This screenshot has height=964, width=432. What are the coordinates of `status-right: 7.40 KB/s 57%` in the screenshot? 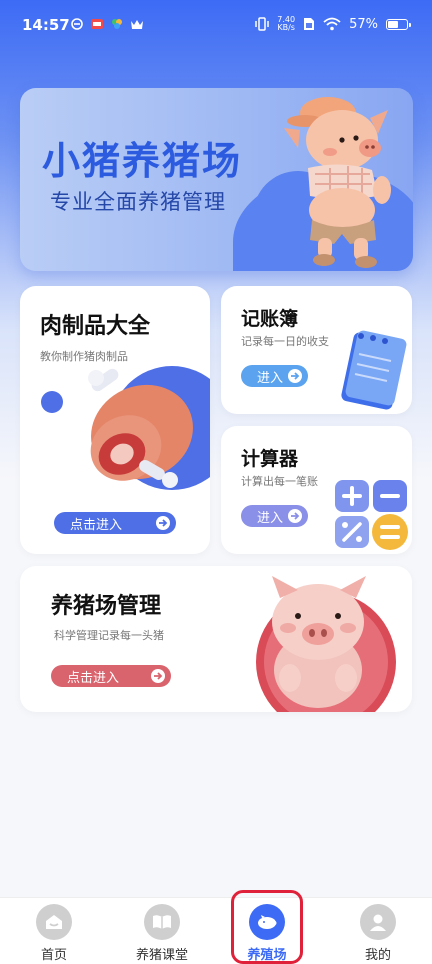 It's located at (333, 24).